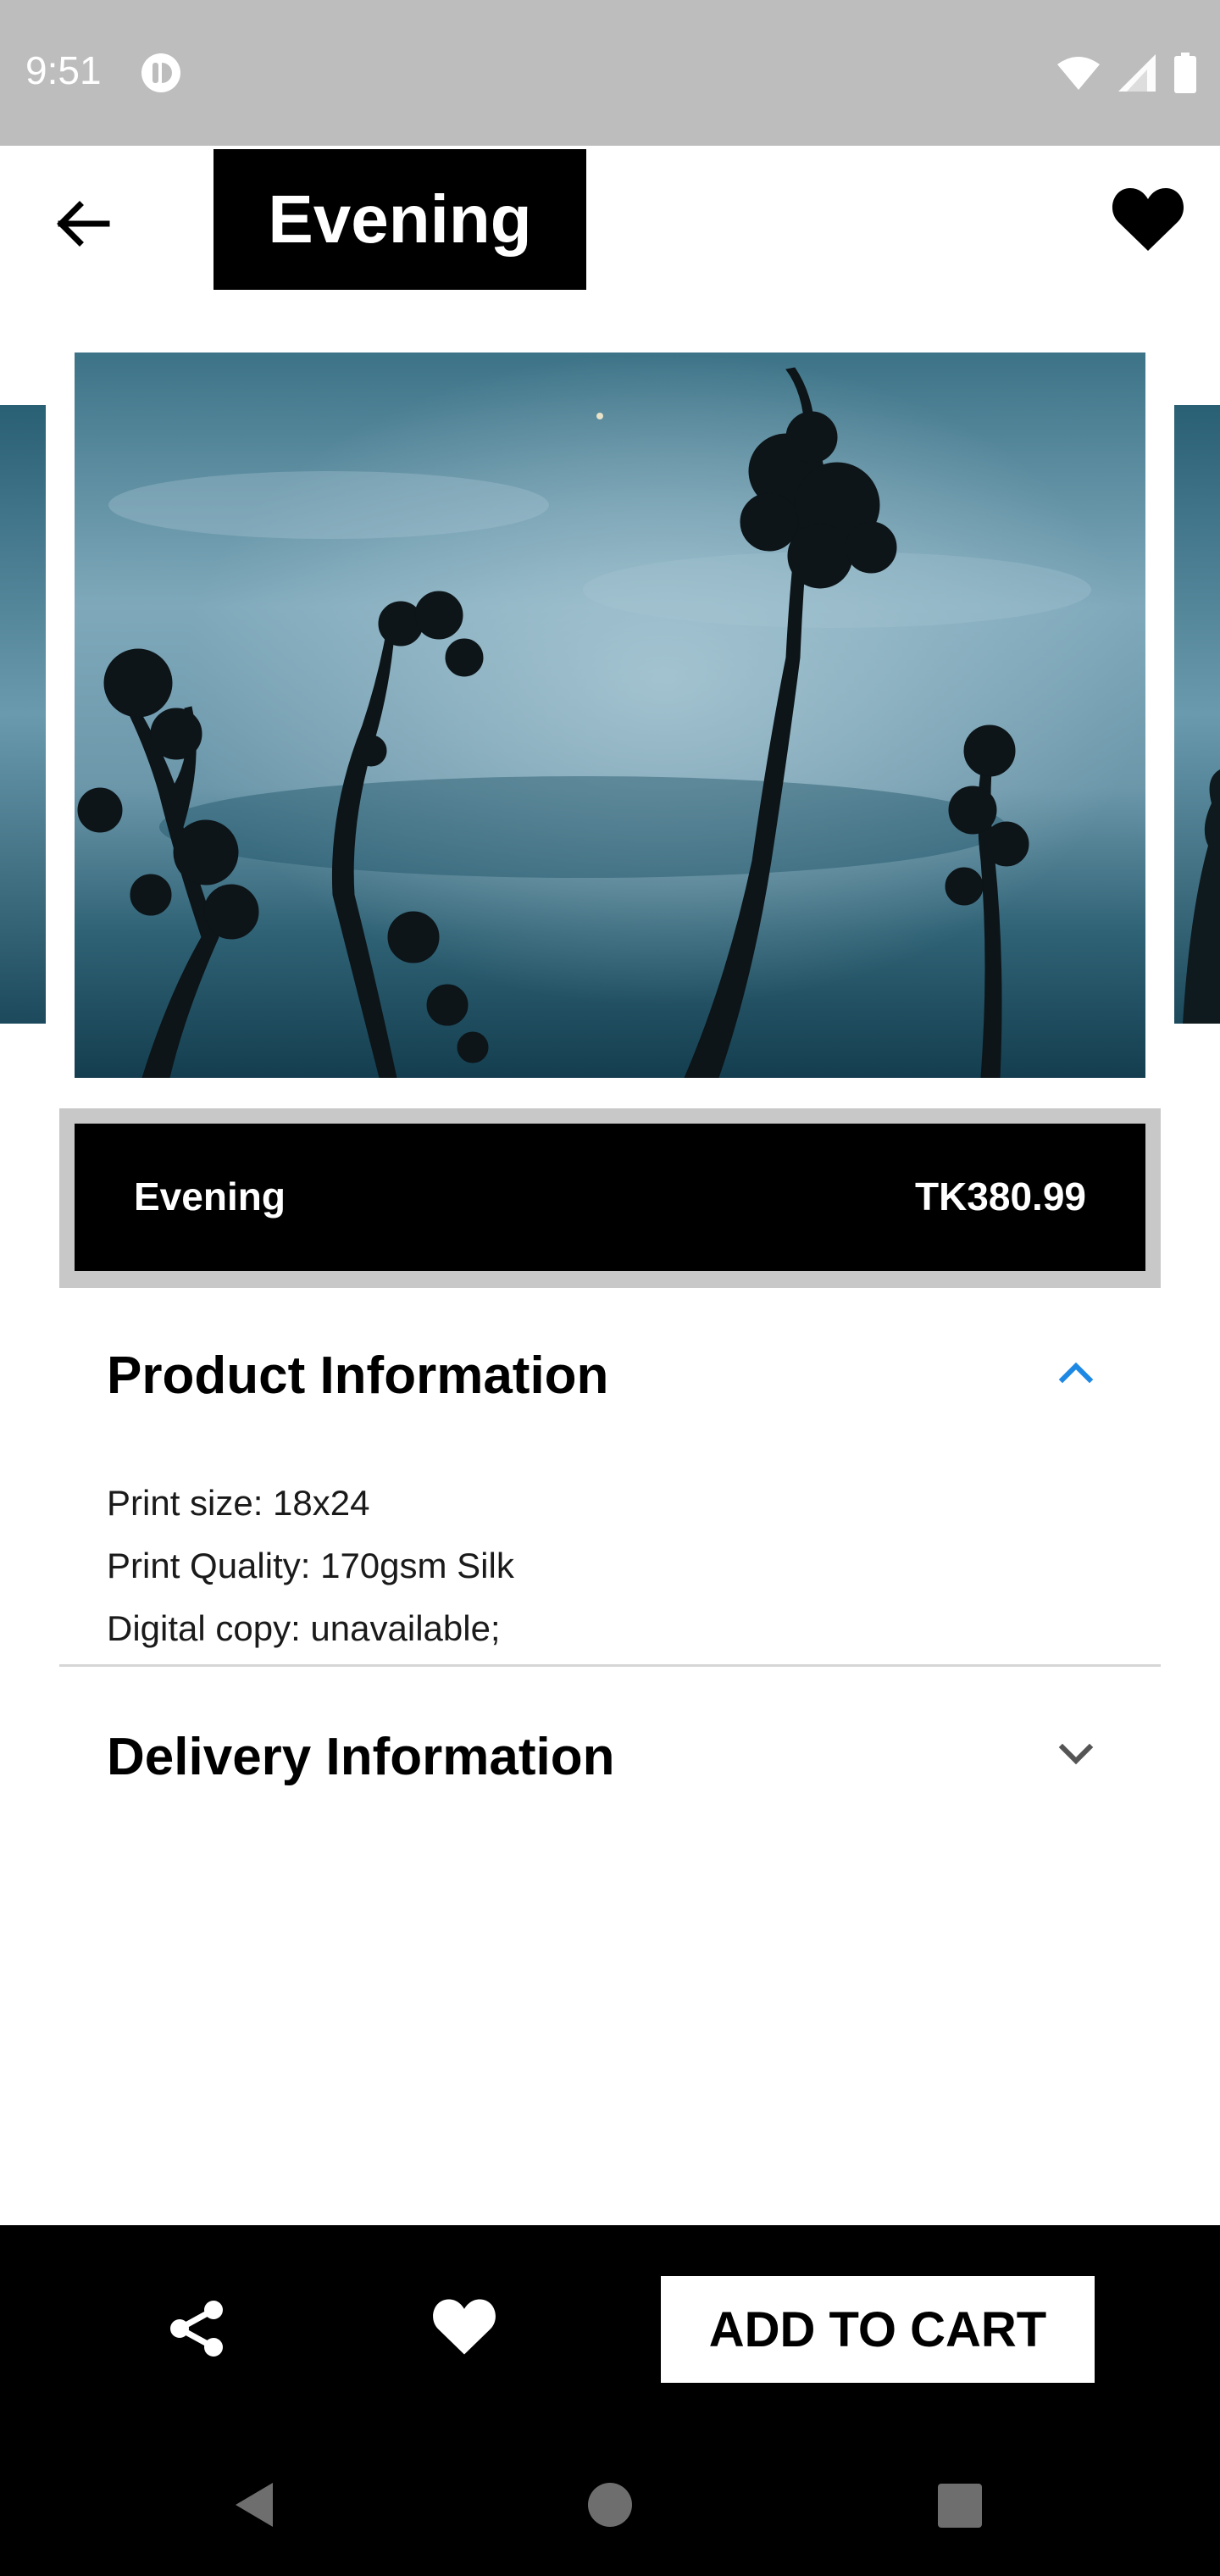 This screenshot has width=1220, height=2576. I want to click on status-bar, so click(610, 73).